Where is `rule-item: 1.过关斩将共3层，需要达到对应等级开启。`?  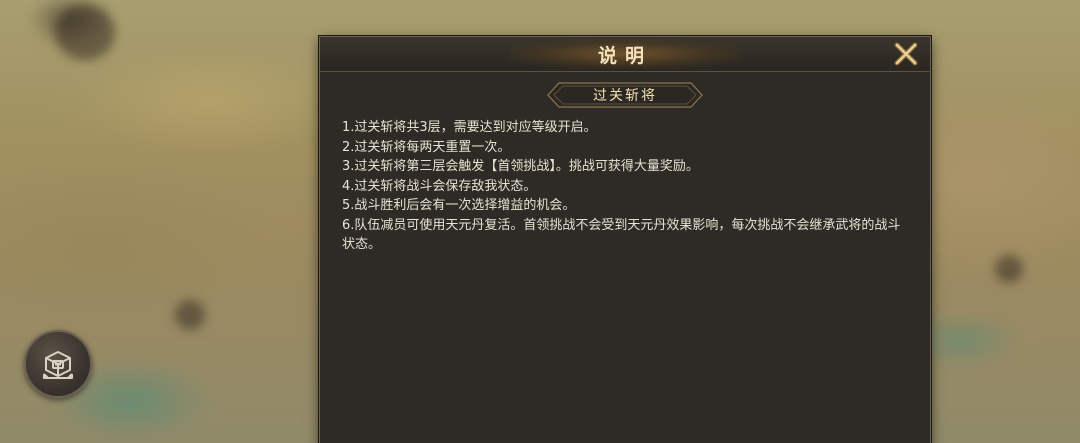 rule-item: 1.过关斩将共3层，需要达到对应等级开启。 is located at coordinates (469, 127).